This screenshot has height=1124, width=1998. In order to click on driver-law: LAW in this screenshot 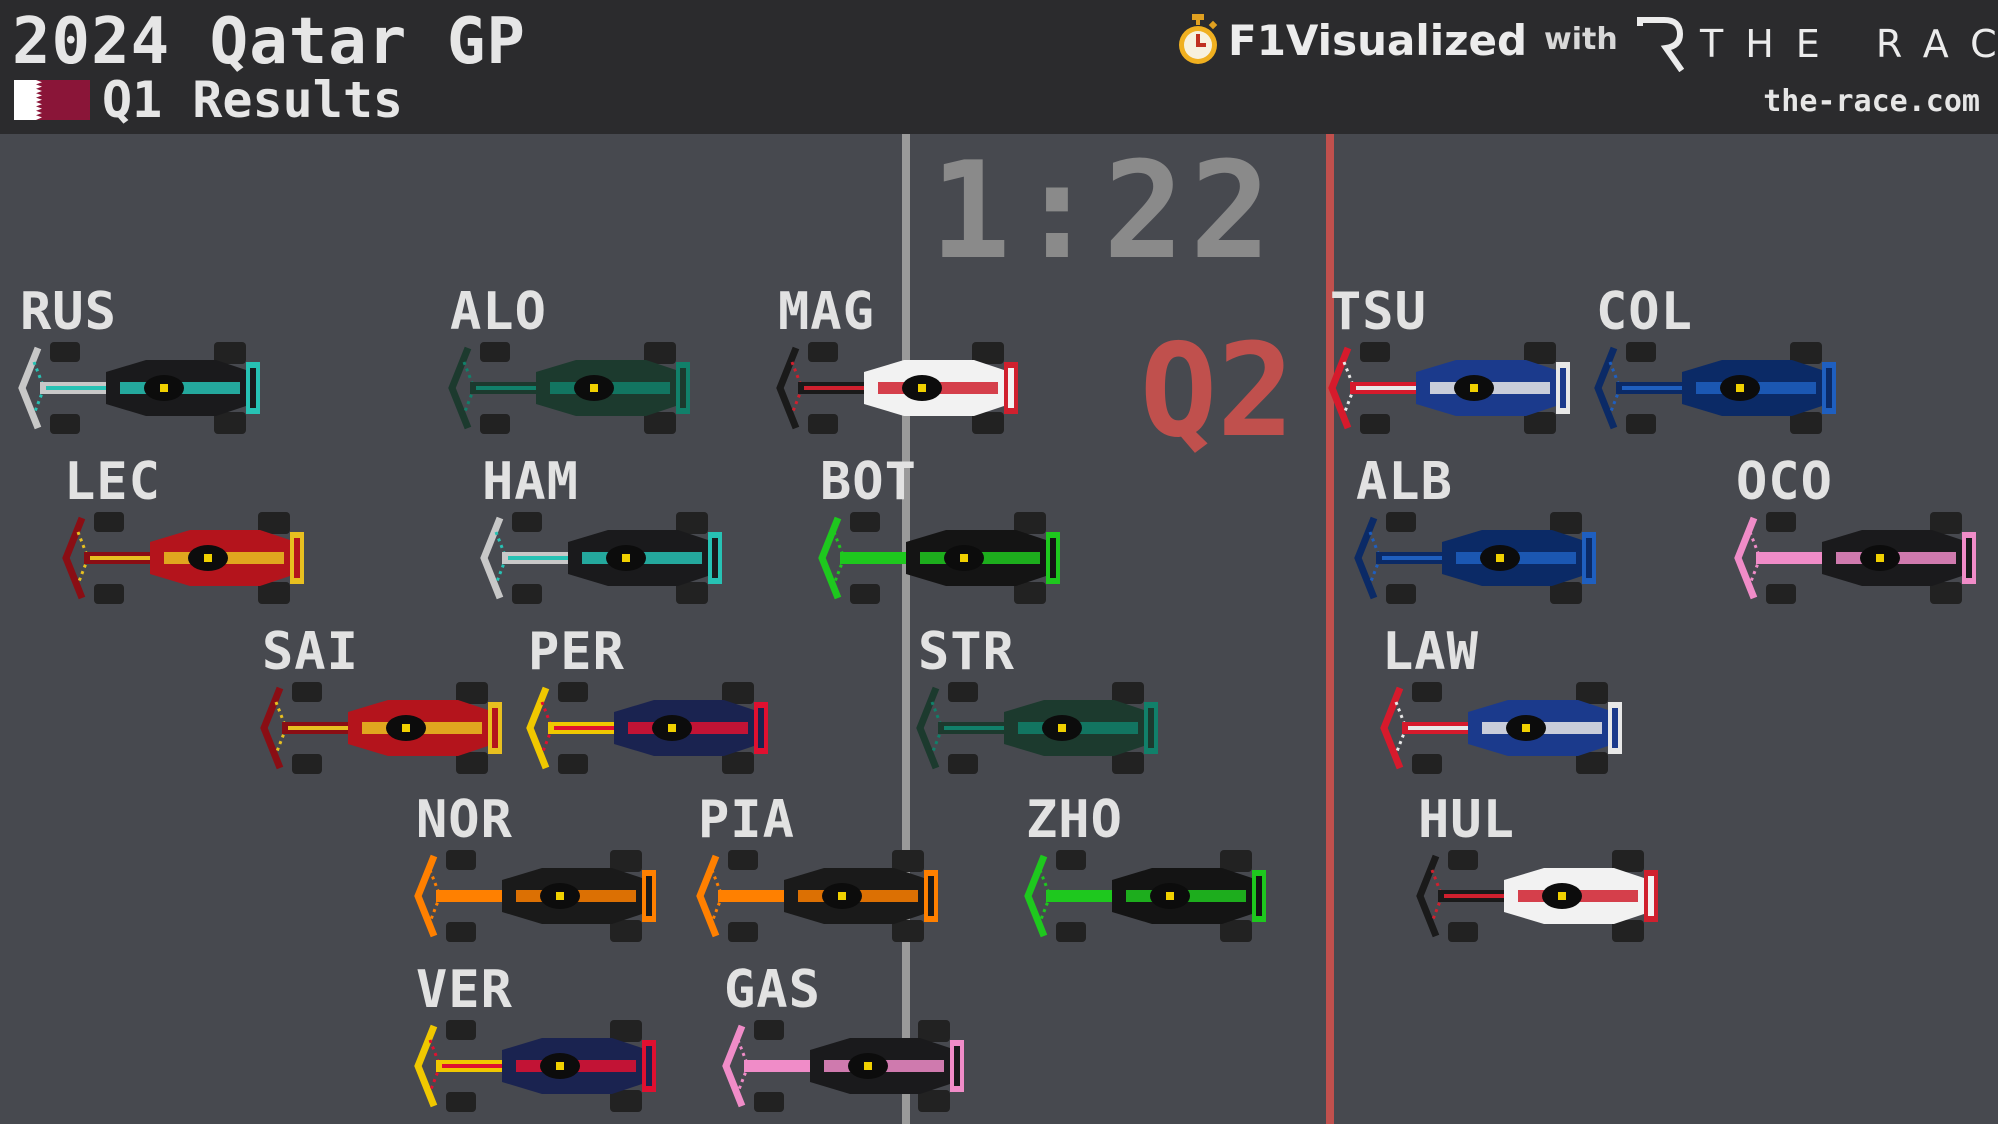, I will do `click(1508, 698)`.